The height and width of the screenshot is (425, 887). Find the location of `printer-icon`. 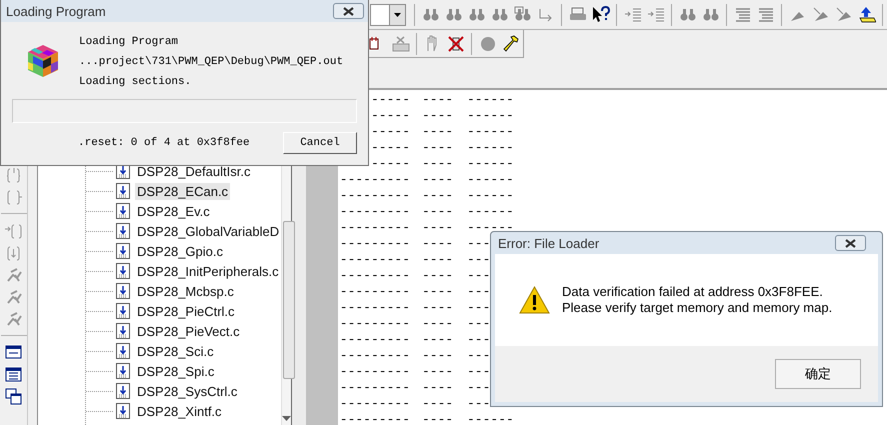

printer-icon is located at coordinates (577, 14).